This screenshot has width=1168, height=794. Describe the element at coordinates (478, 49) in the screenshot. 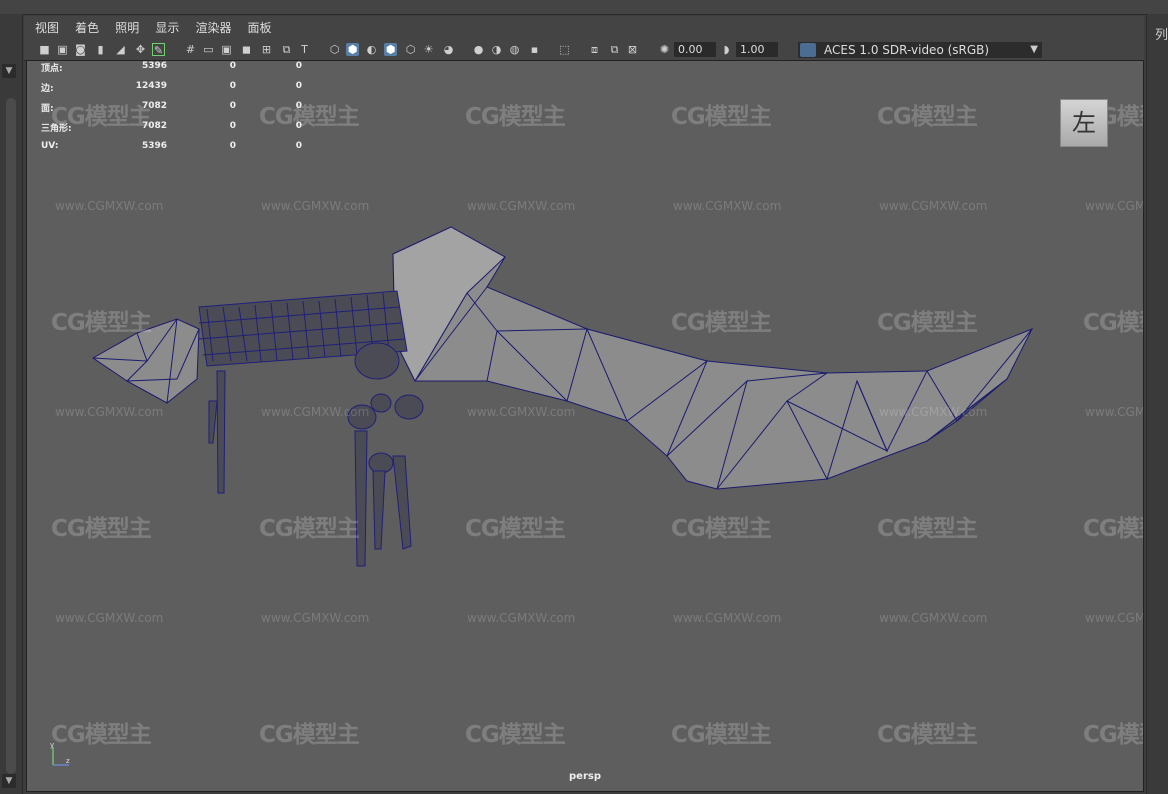

I see `screen-space-ao-icon: ●` at that location.